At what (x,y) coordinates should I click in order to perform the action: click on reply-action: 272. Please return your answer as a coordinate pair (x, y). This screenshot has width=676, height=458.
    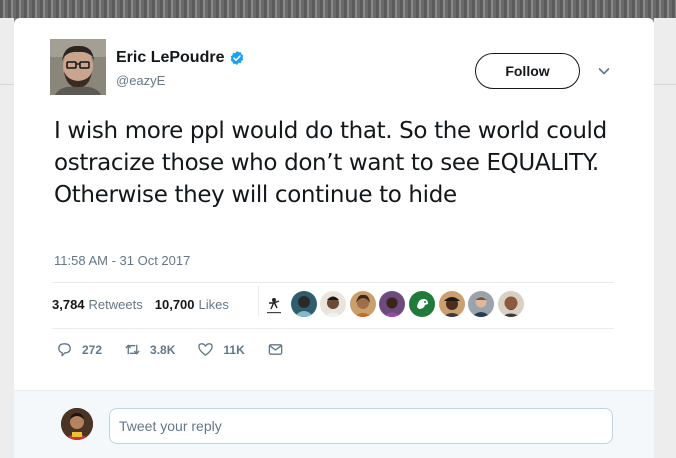
    Looking at the image, I should click on (79, 349).